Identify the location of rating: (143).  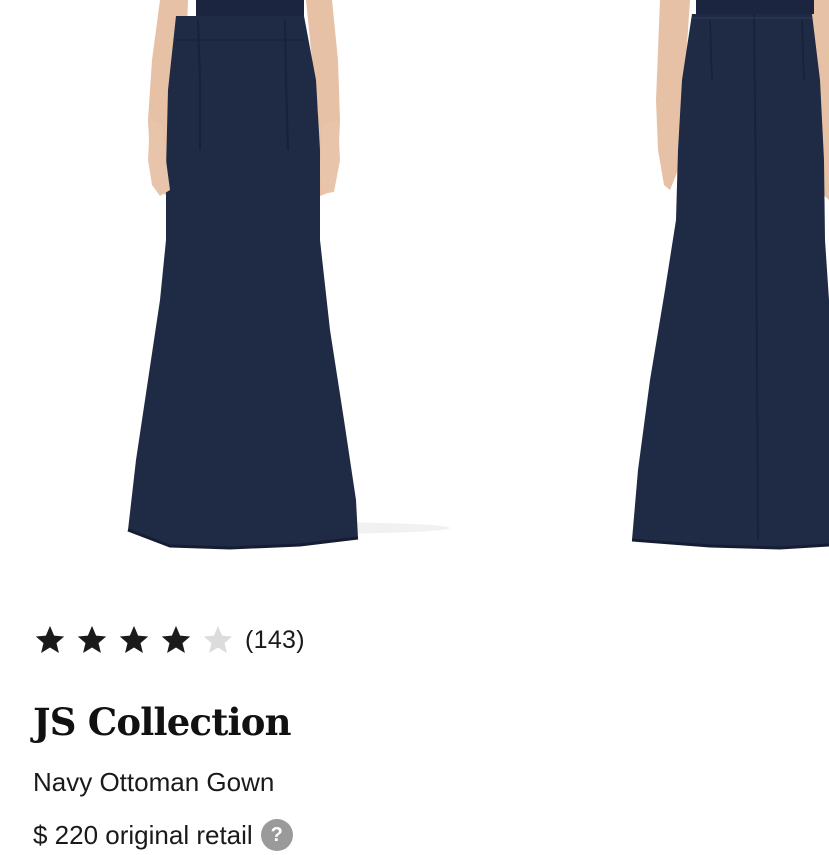
(169, 640).